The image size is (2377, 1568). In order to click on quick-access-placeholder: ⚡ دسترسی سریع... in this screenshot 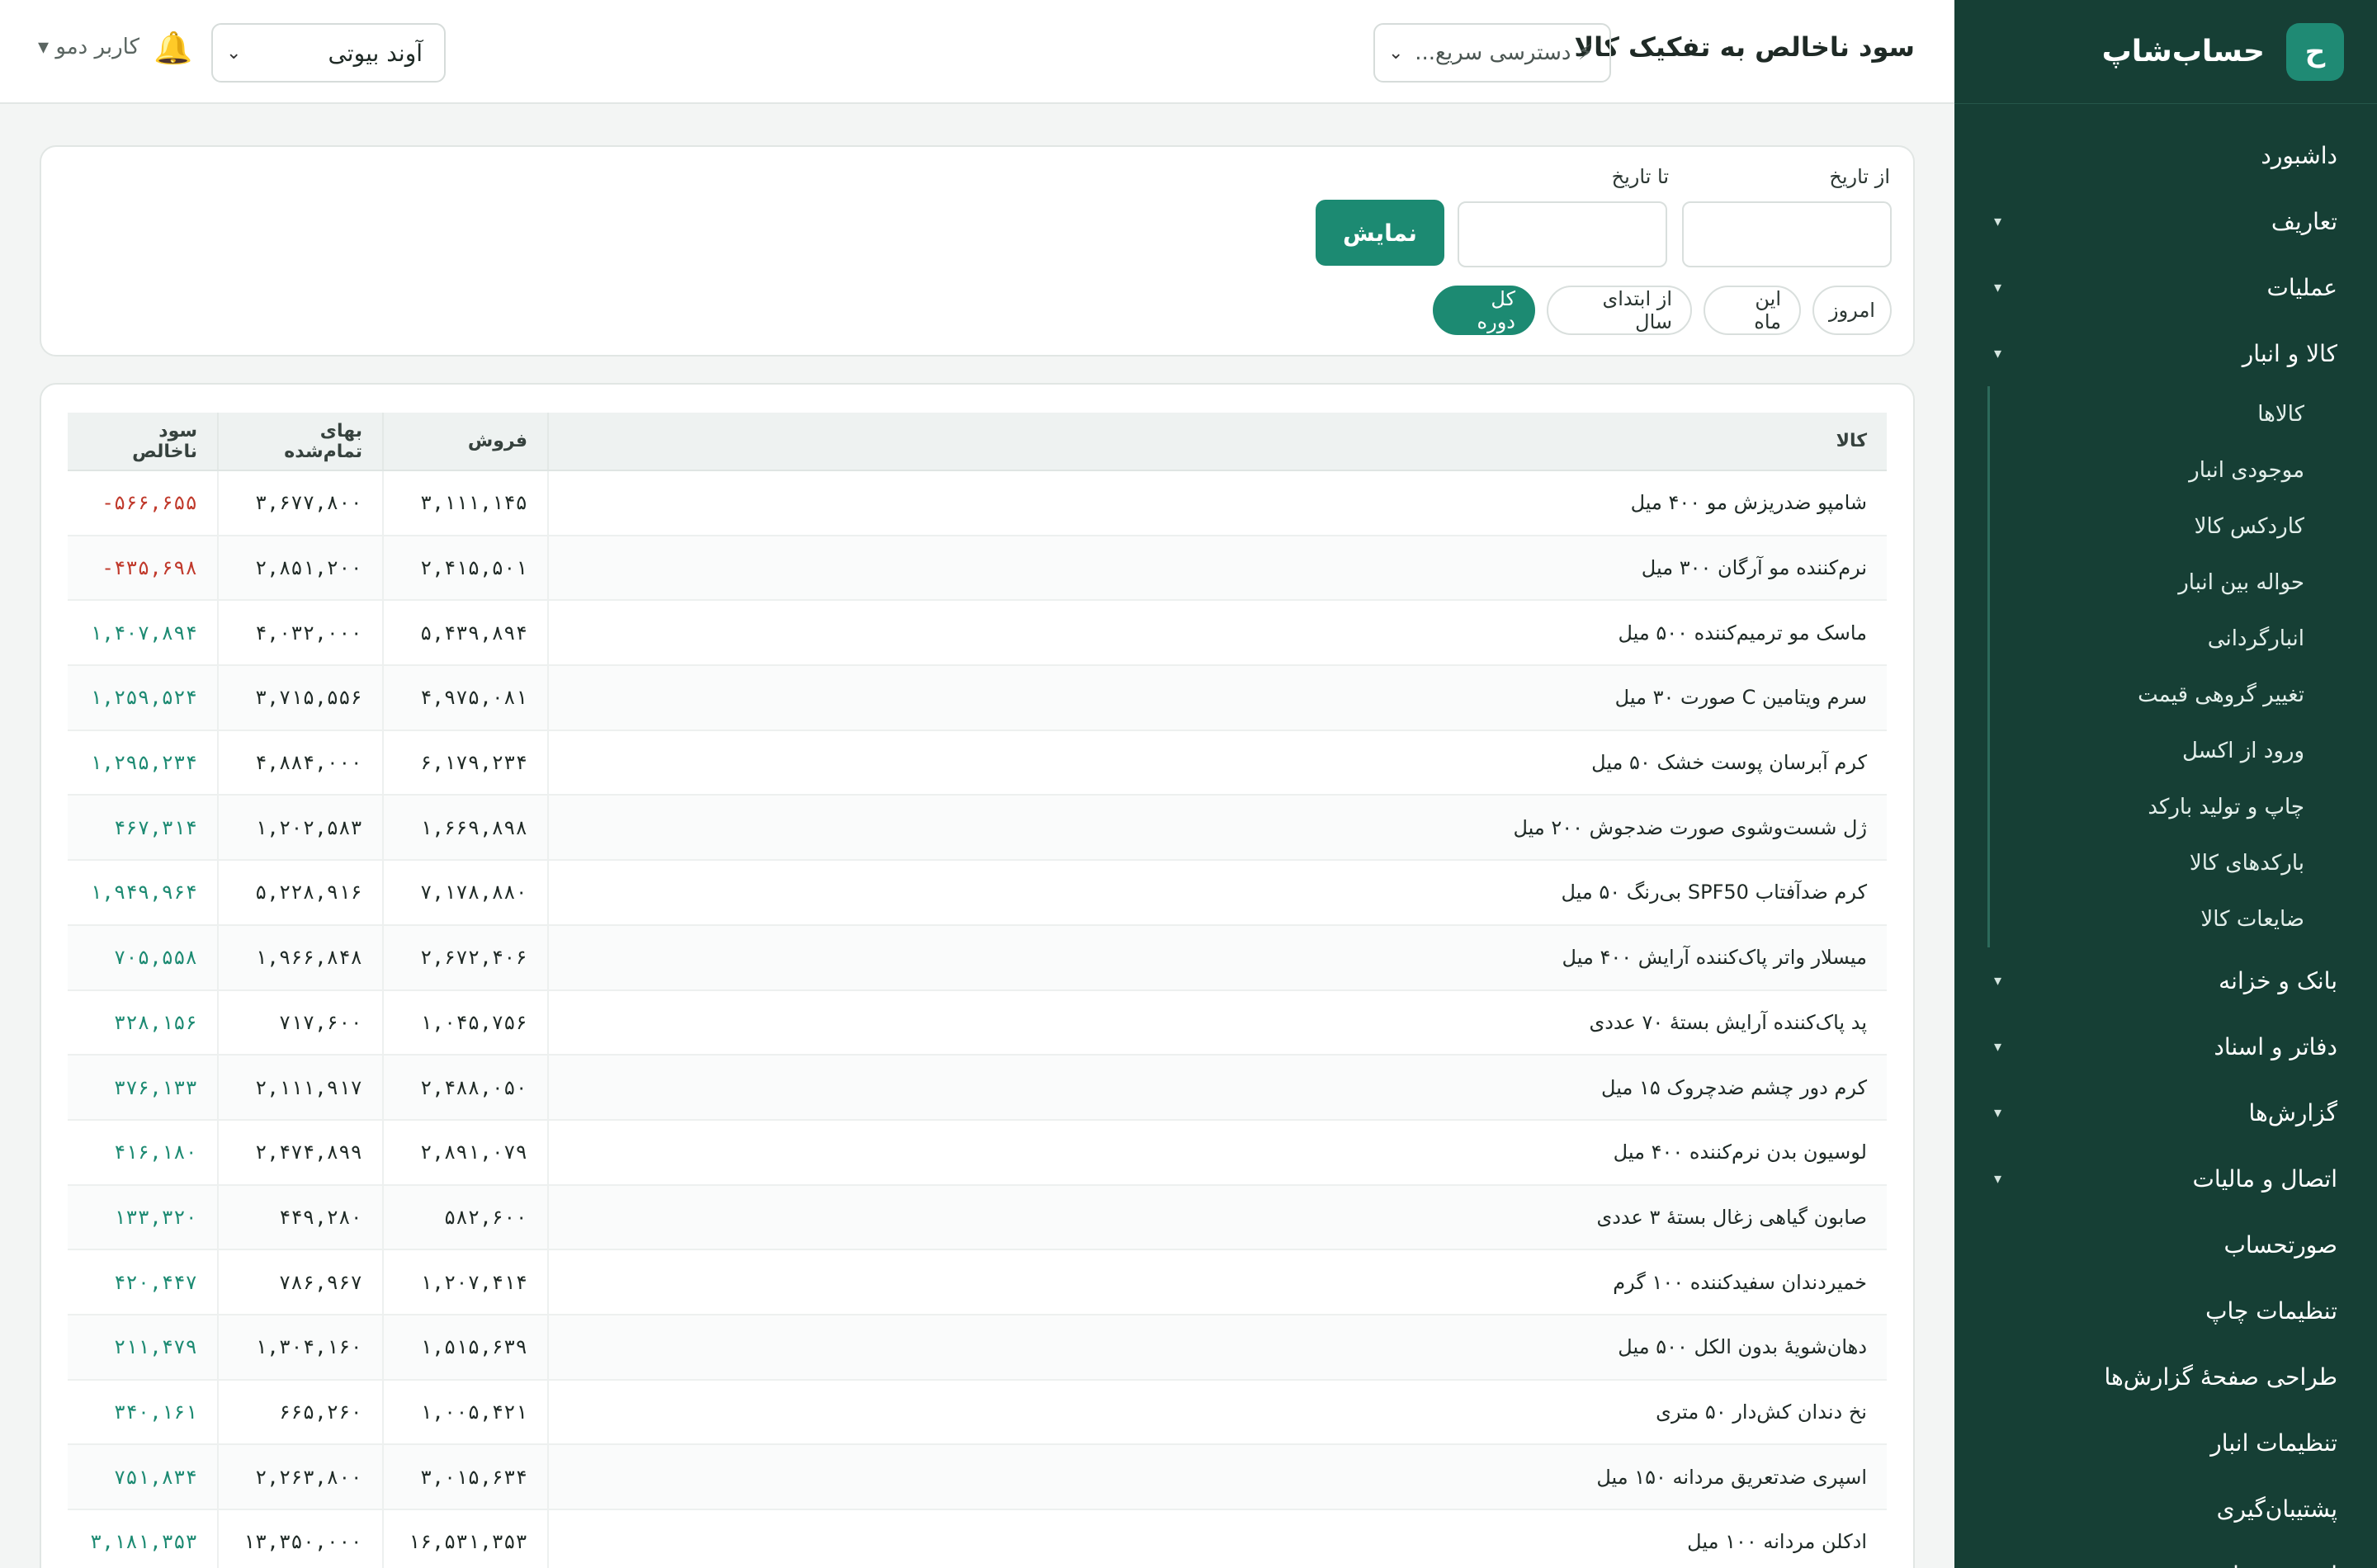, I will do `click(1504, 52)`.